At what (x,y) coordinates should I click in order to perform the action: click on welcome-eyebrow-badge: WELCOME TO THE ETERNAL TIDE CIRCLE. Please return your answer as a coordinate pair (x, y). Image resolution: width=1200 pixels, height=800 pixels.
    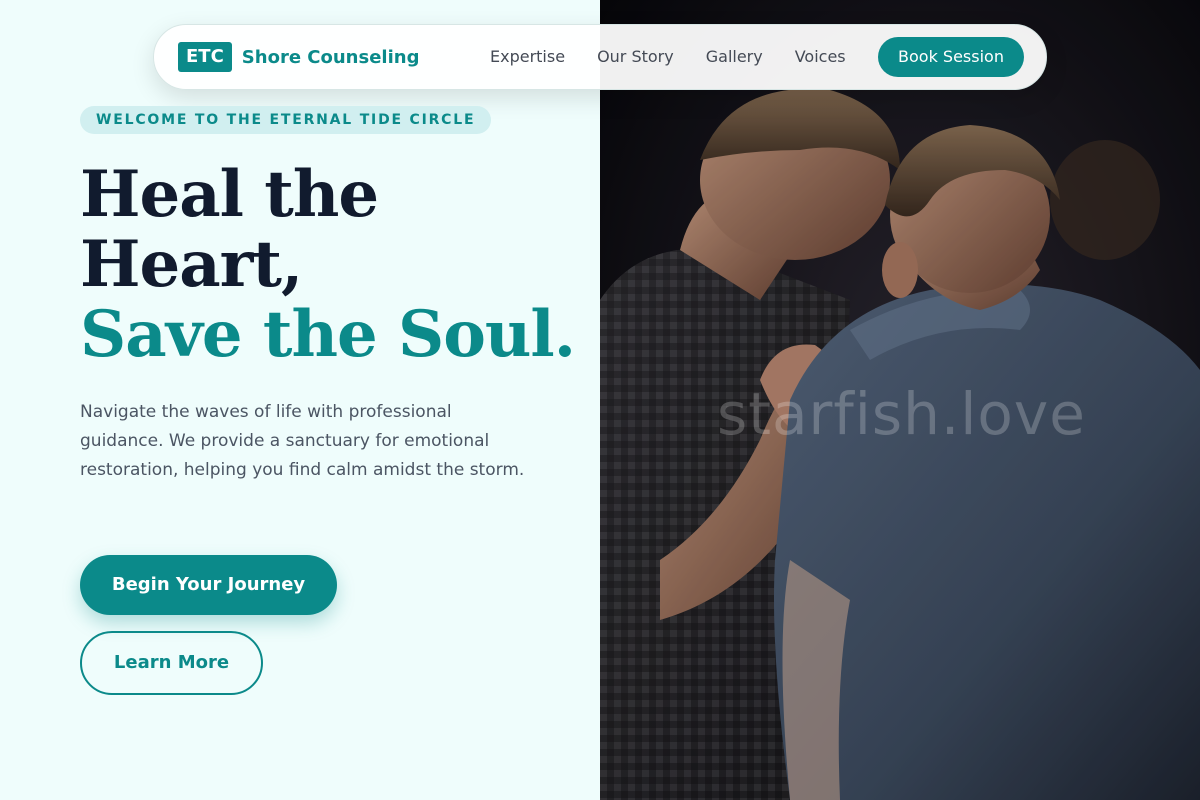
    Looking at the image, I should click on (286, 120).